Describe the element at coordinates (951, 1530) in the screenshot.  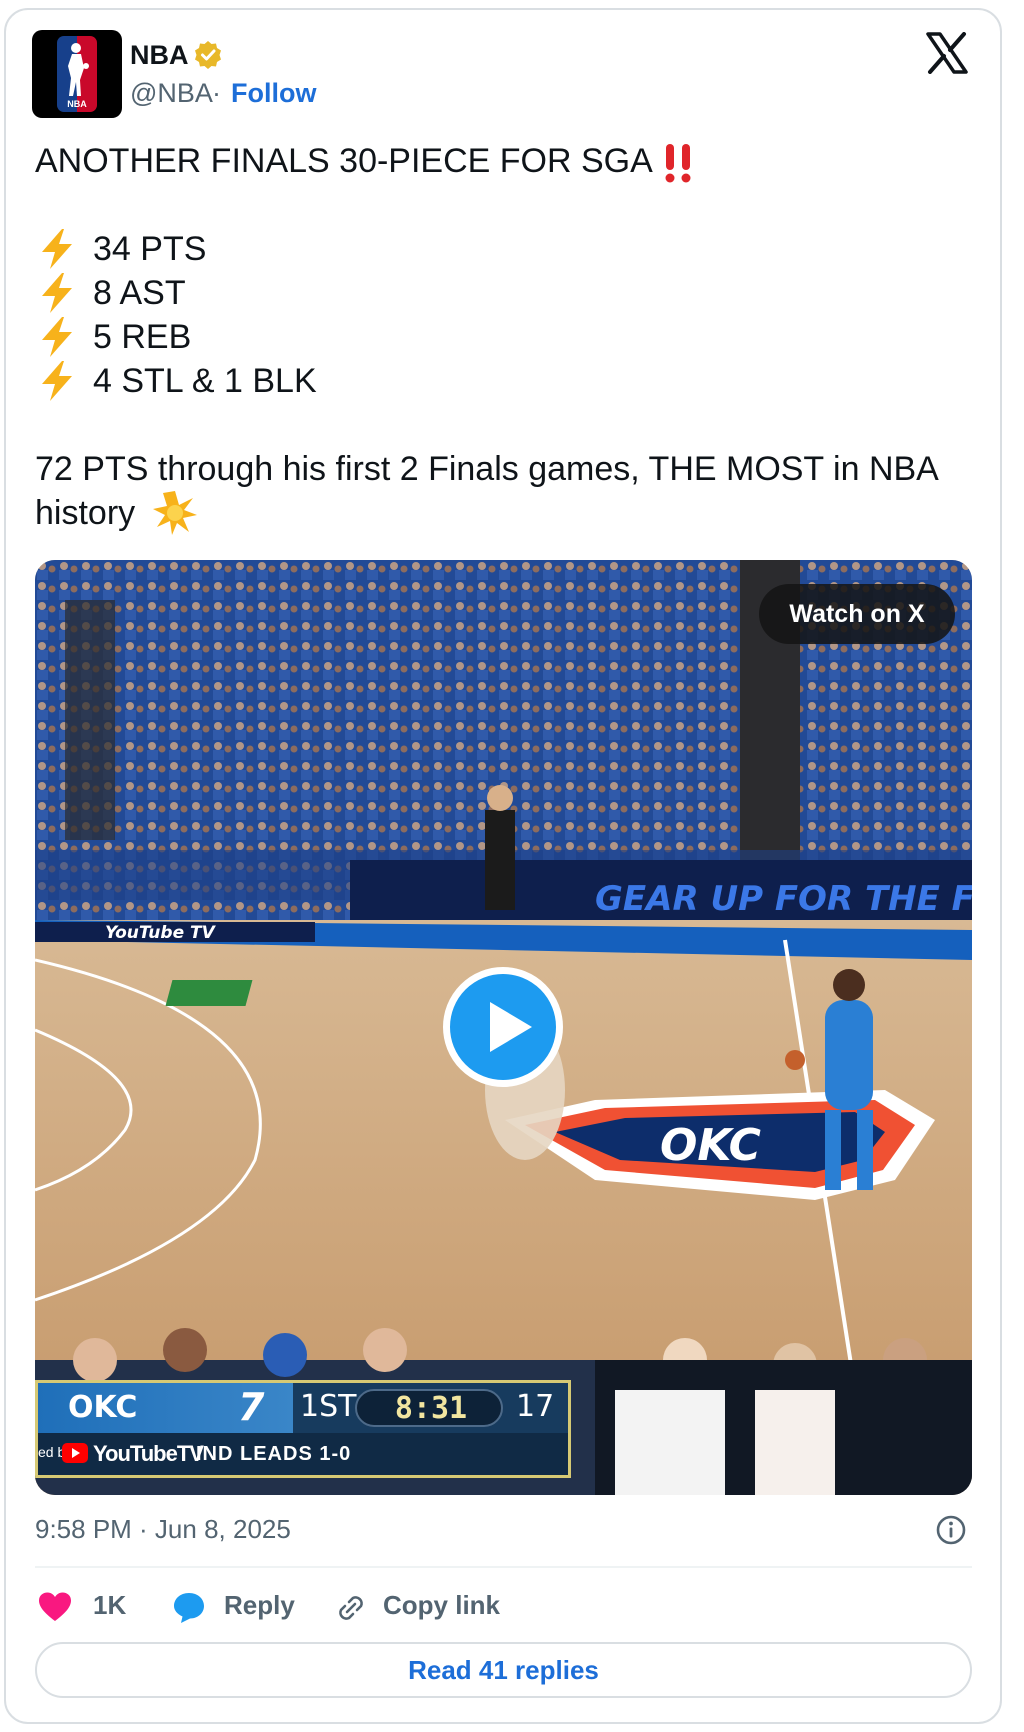
I see `info-icon` at that location.